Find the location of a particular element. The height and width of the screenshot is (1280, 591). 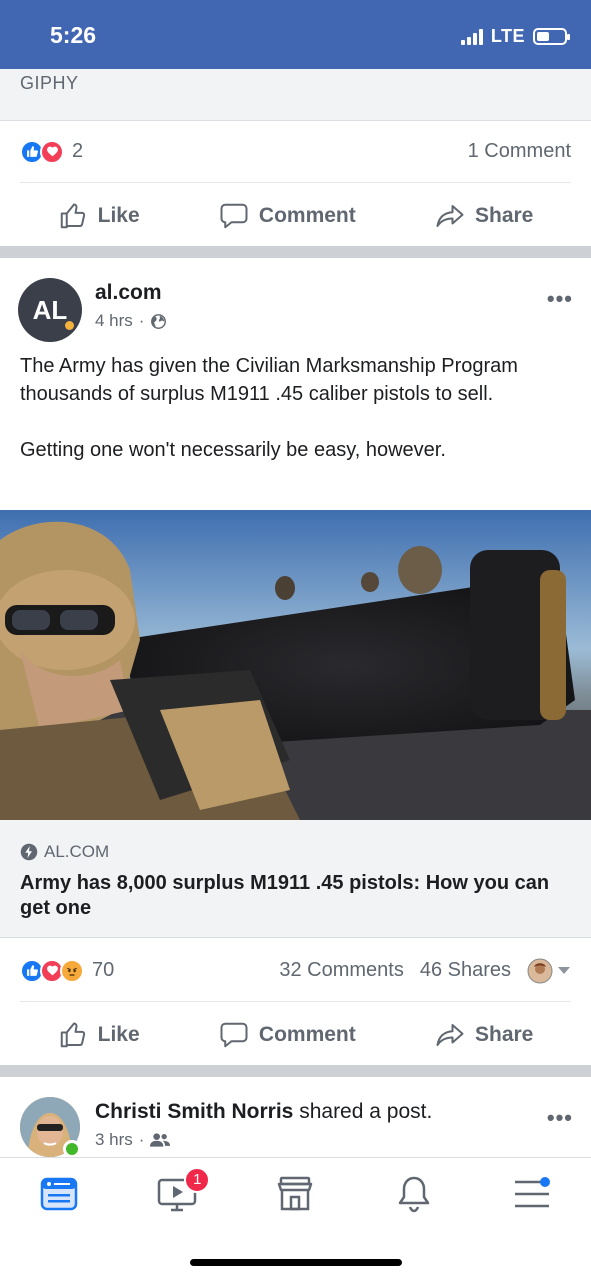

tab-watch: 1 is located at coordinates (181, 1192).